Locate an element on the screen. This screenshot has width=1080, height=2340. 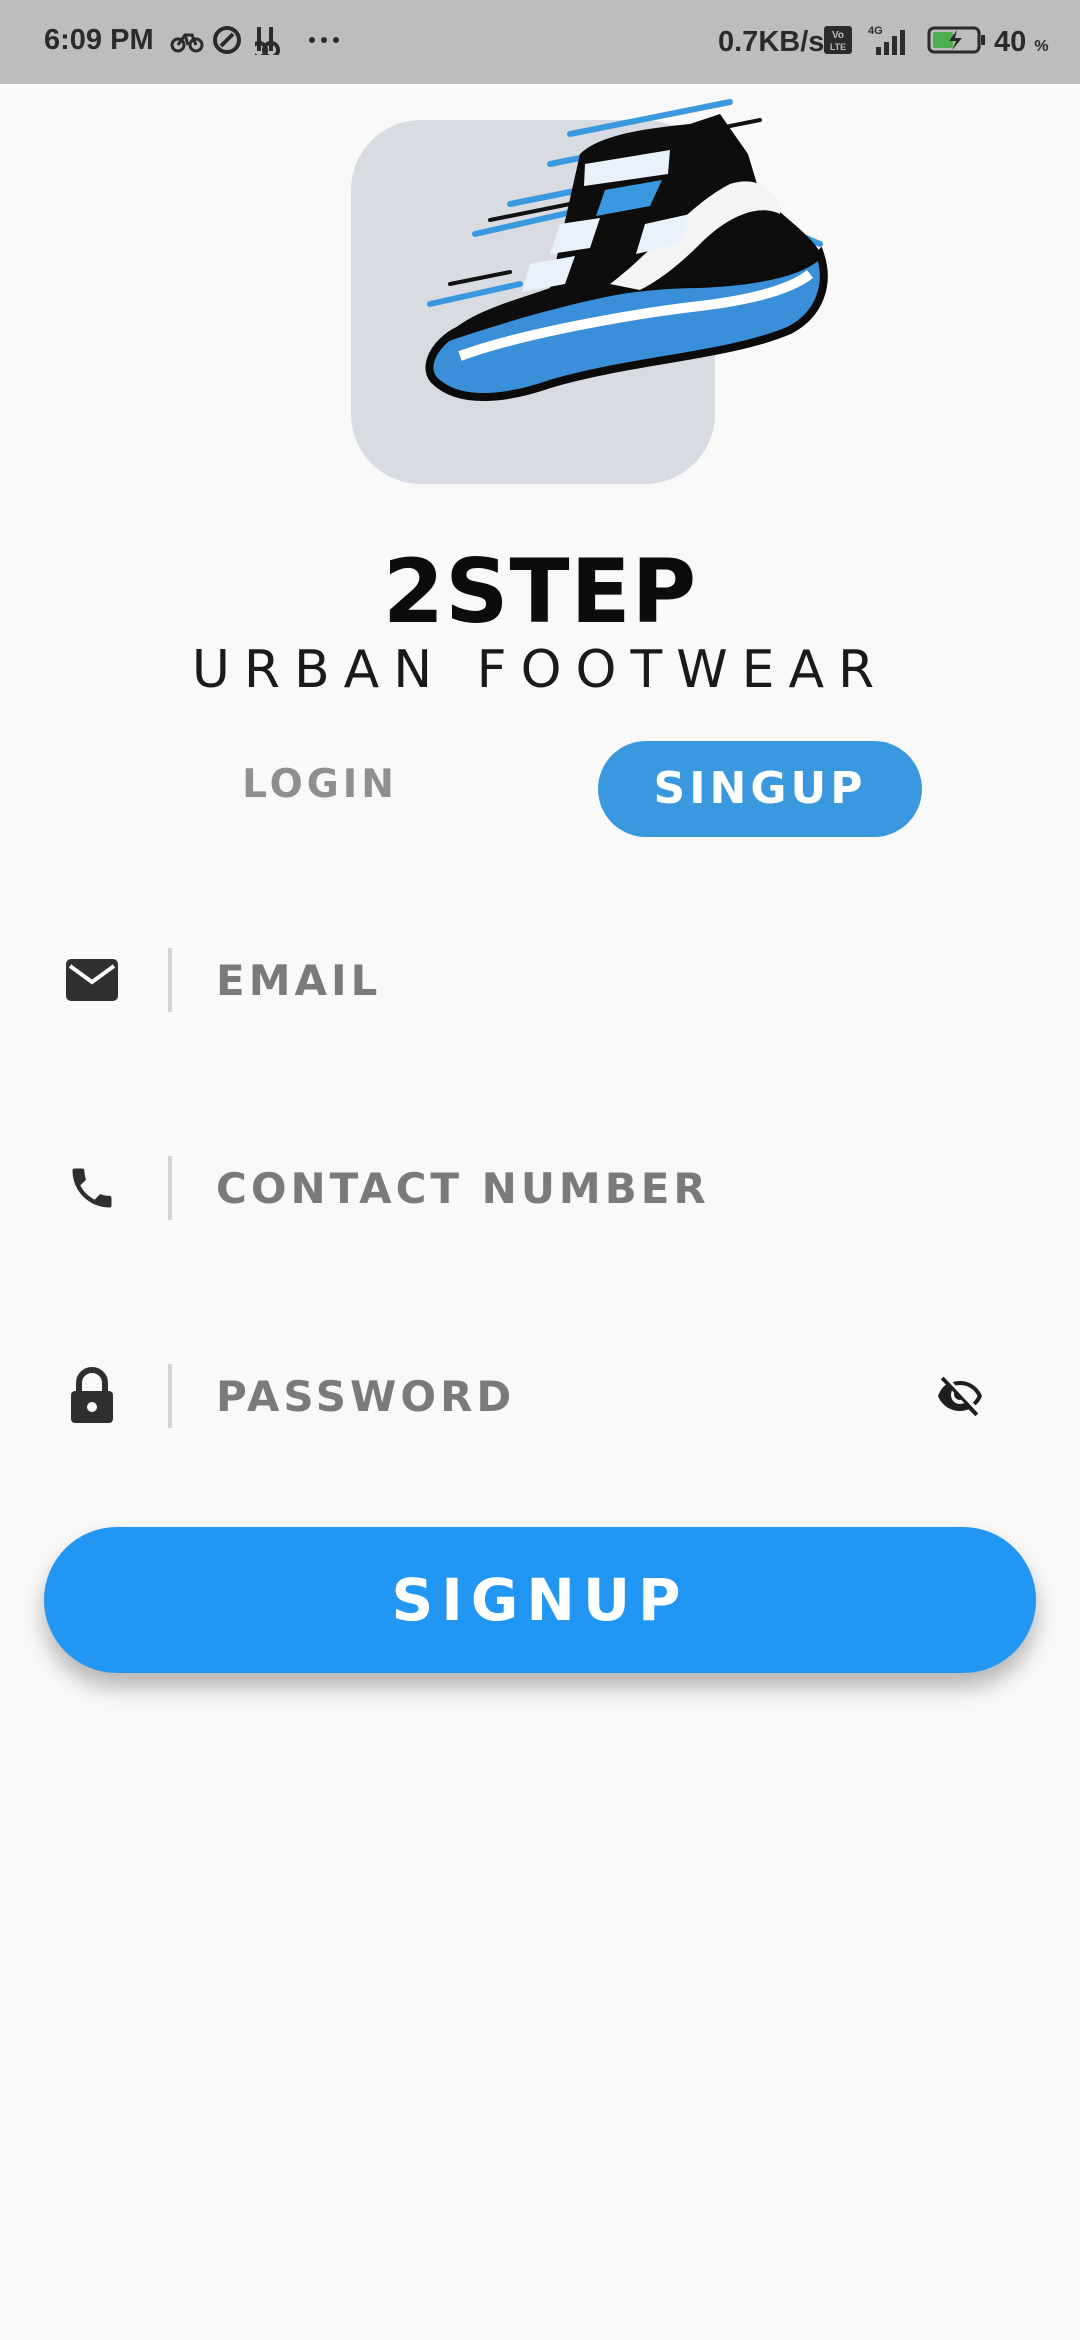
signal-4g-icon: 4G is located at coordinates (887, 40).